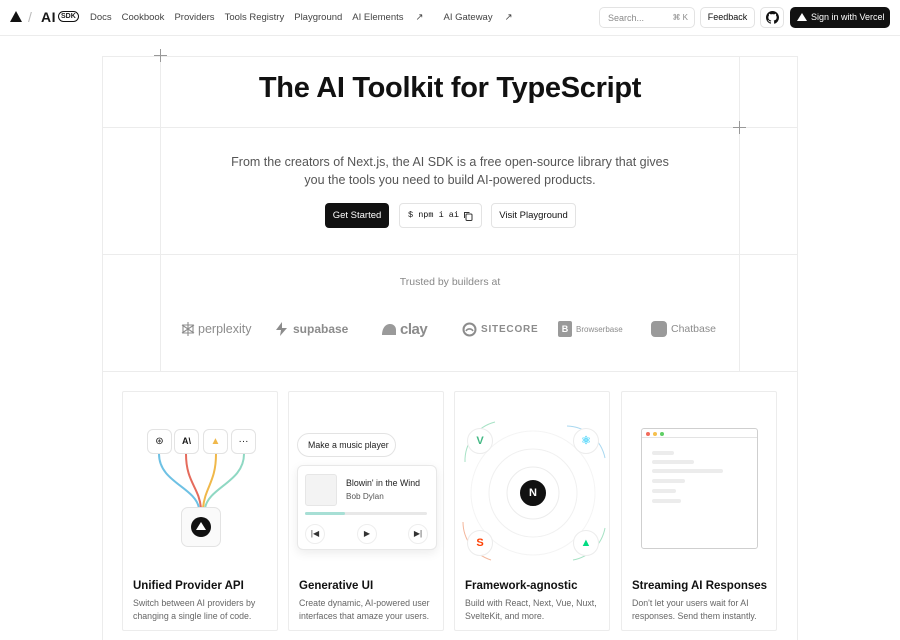 Image resolution: width=900 pixels, height=640 pixels. I want to click on logo-clay-text: clay, so click(414, 329).